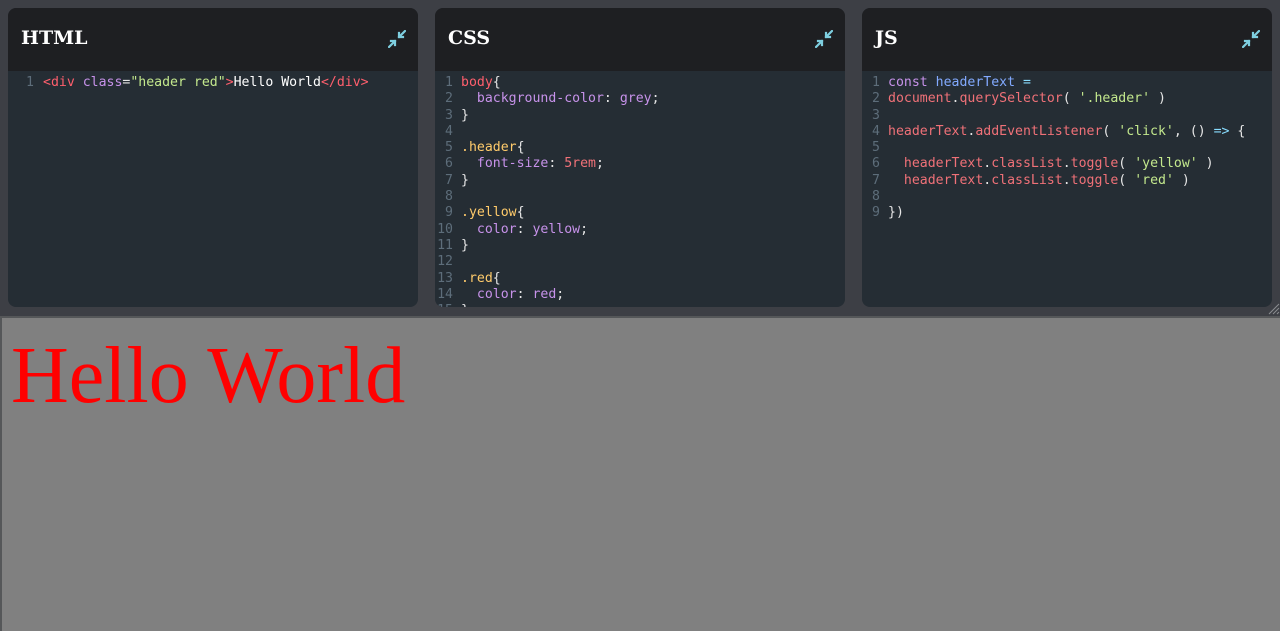  Describe the element at coordinates (445, 278) in the screenshot. I see `line-number: 13` at that location.